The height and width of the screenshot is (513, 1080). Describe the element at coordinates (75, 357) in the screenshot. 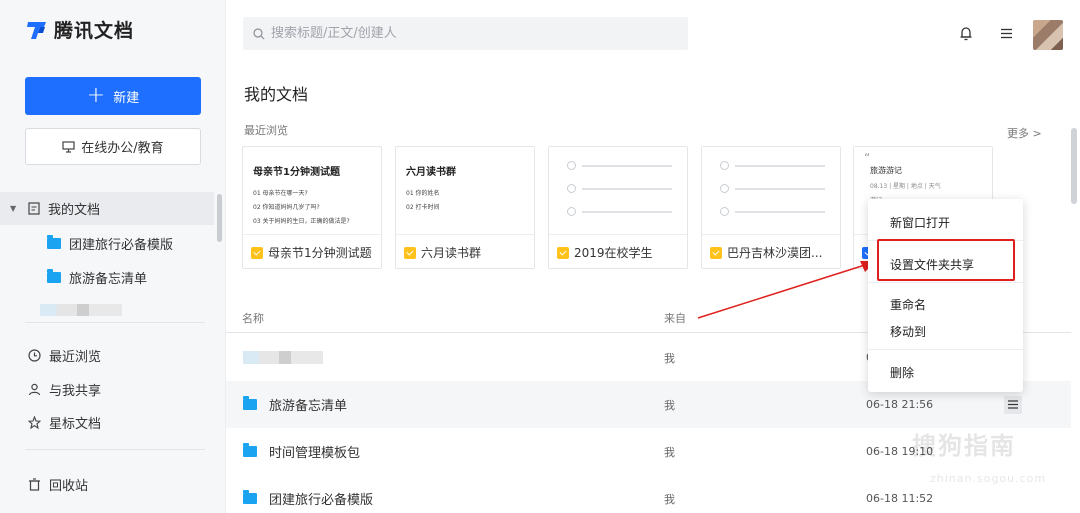

I see `nav-label: 最近浏览` at that location.